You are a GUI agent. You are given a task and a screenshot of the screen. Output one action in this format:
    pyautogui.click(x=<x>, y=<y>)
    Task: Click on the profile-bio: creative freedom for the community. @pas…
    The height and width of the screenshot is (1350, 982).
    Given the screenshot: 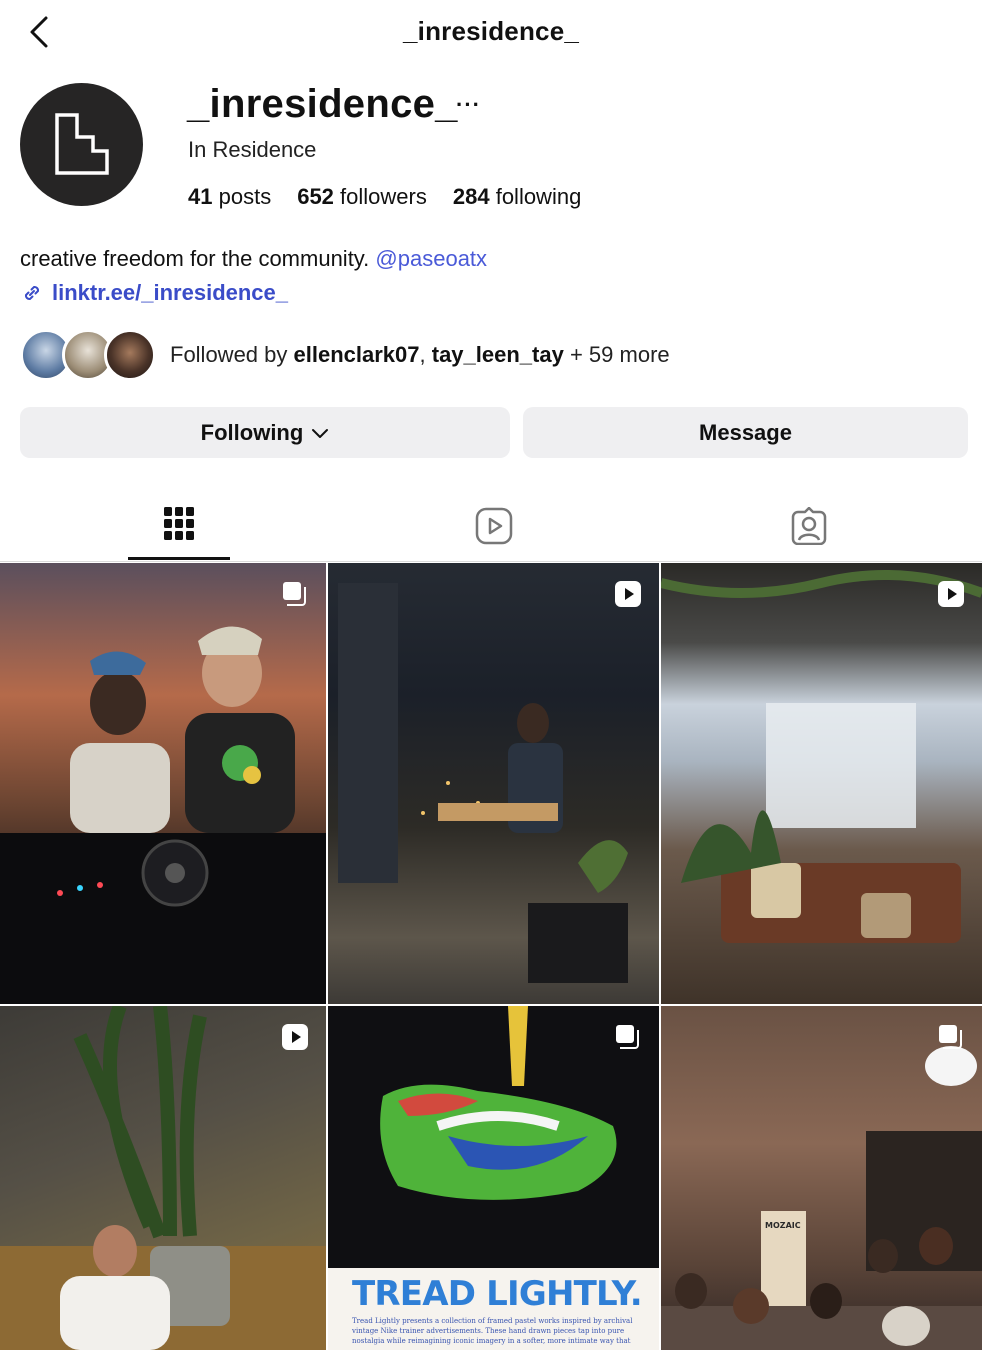 What is the action you would take?
    pyautogui.click(x=253, y=259)
    